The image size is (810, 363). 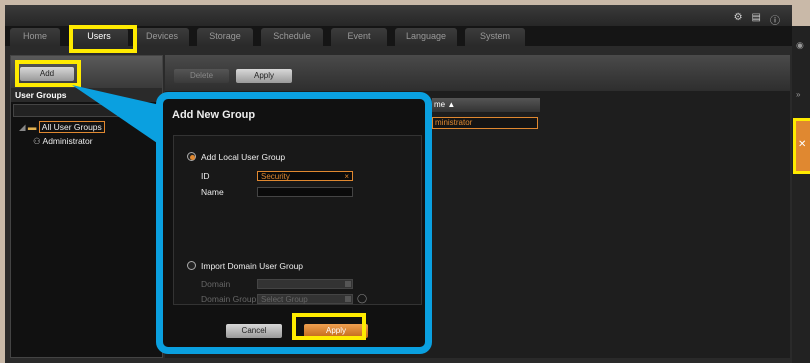 What do you see at coordinates (229, 299) in the screenshot?
I see `domain-group-label: Domain Group` at bounding box center [229, 299].